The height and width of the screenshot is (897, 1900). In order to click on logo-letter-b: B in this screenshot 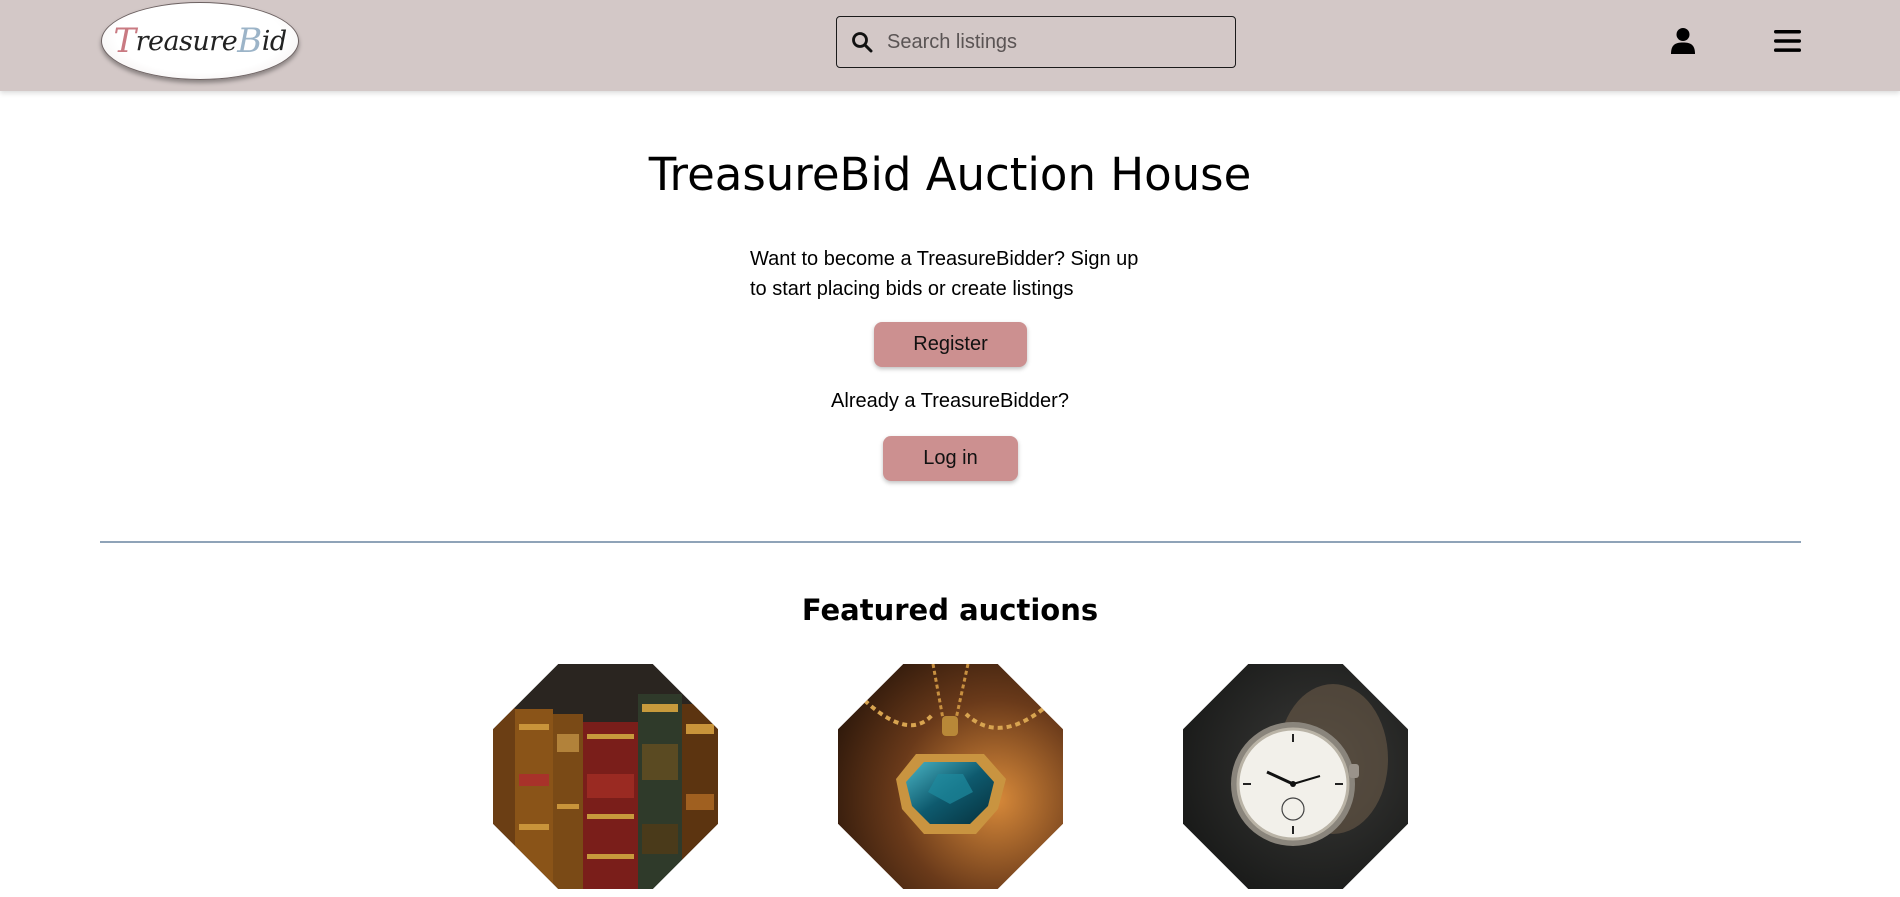, I will do `click(249, 41)`.